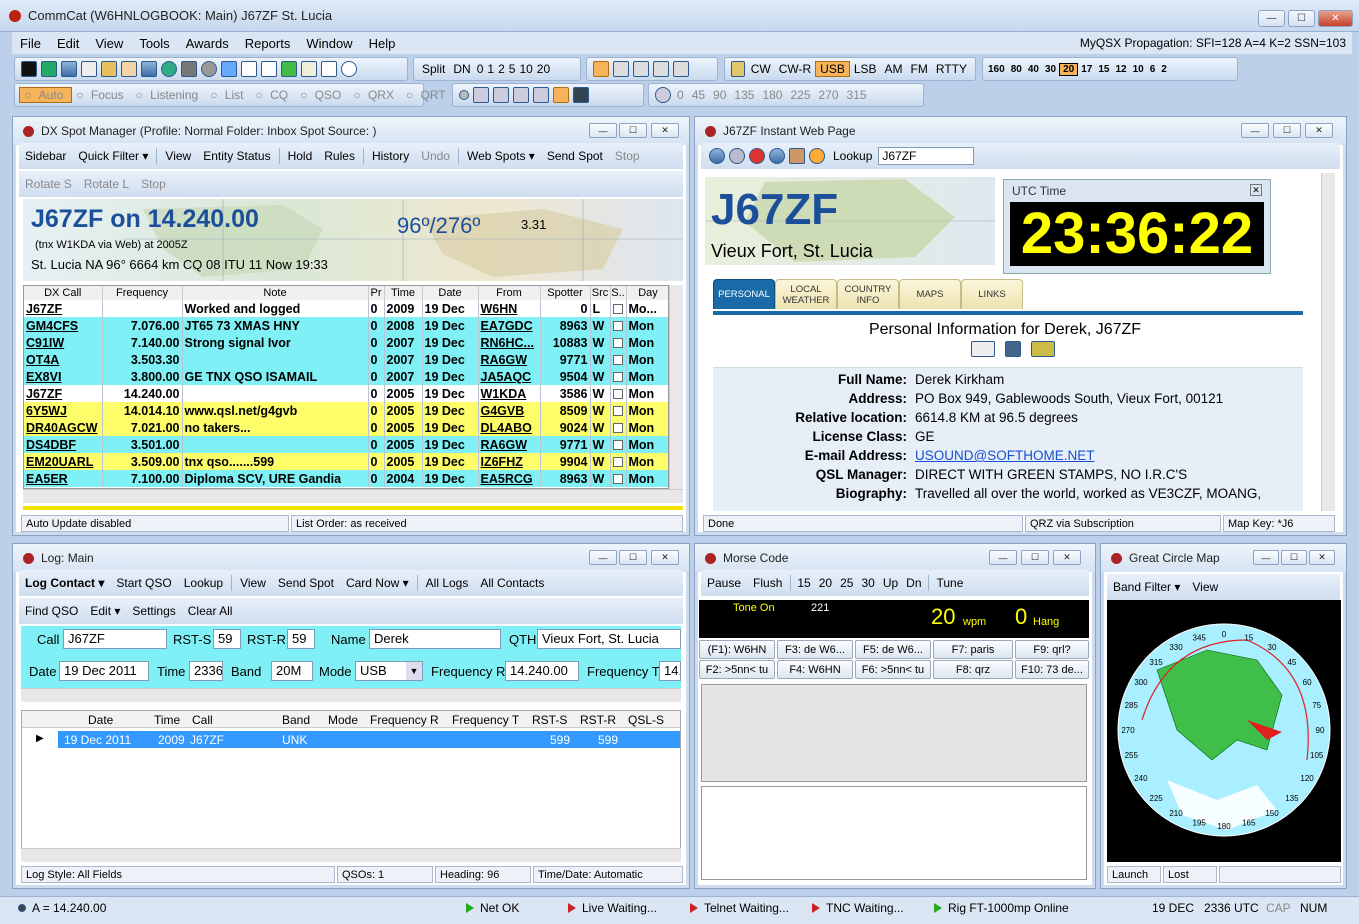 The image size is (1359, 924). What do you see at coordinates (349, 69) in the screenshot?
I see `clock-icon` at bounding box center [349, 69].